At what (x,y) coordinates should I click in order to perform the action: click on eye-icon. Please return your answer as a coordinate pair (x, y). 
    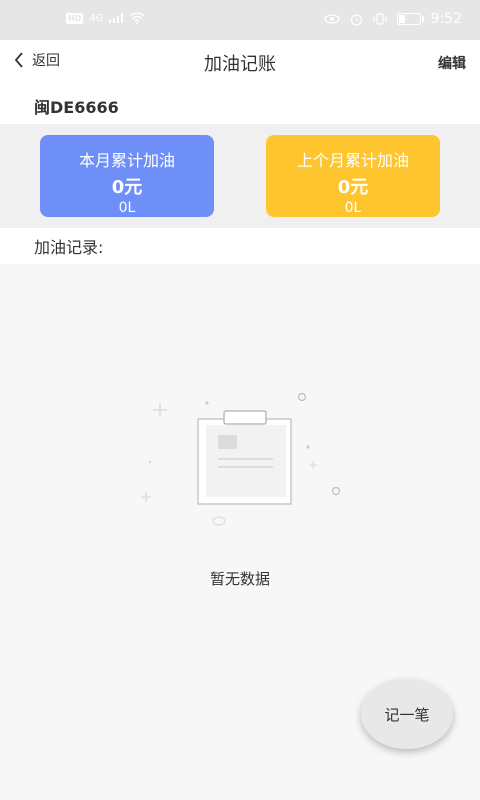
    Looking at the image, I should click on (331, 19).